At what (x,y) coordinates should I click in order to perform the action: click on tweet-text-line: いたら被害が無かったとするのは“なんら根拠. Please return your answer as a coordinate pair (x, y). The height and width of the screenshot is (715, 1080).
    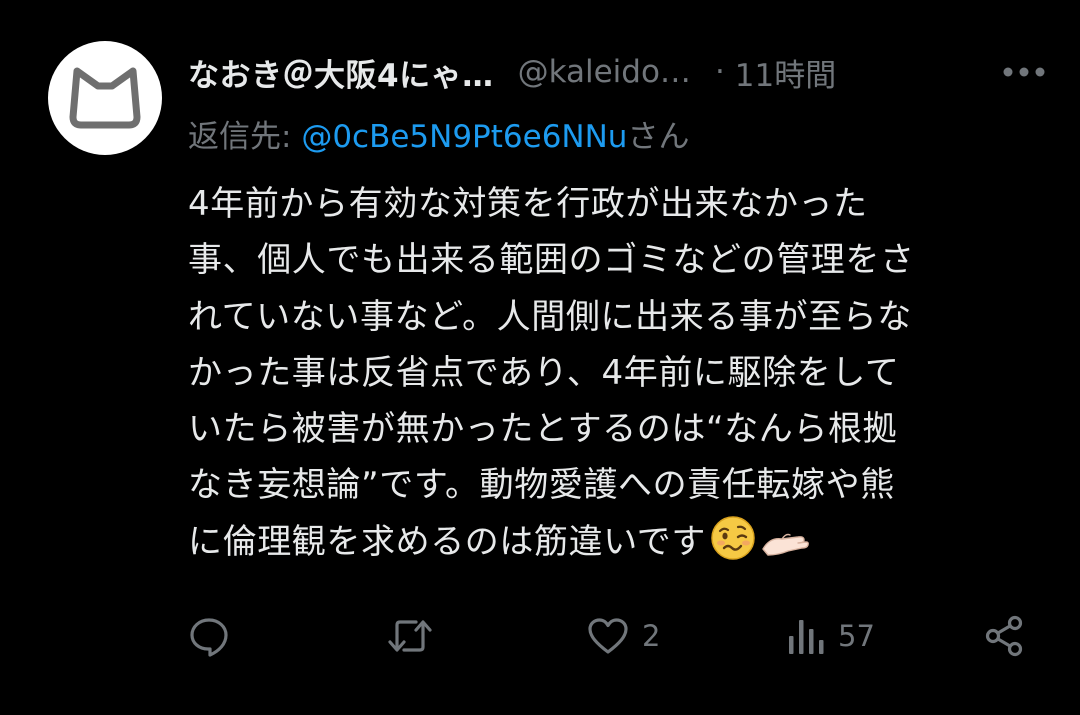
    Looking at the image, I should click on (543, 429).